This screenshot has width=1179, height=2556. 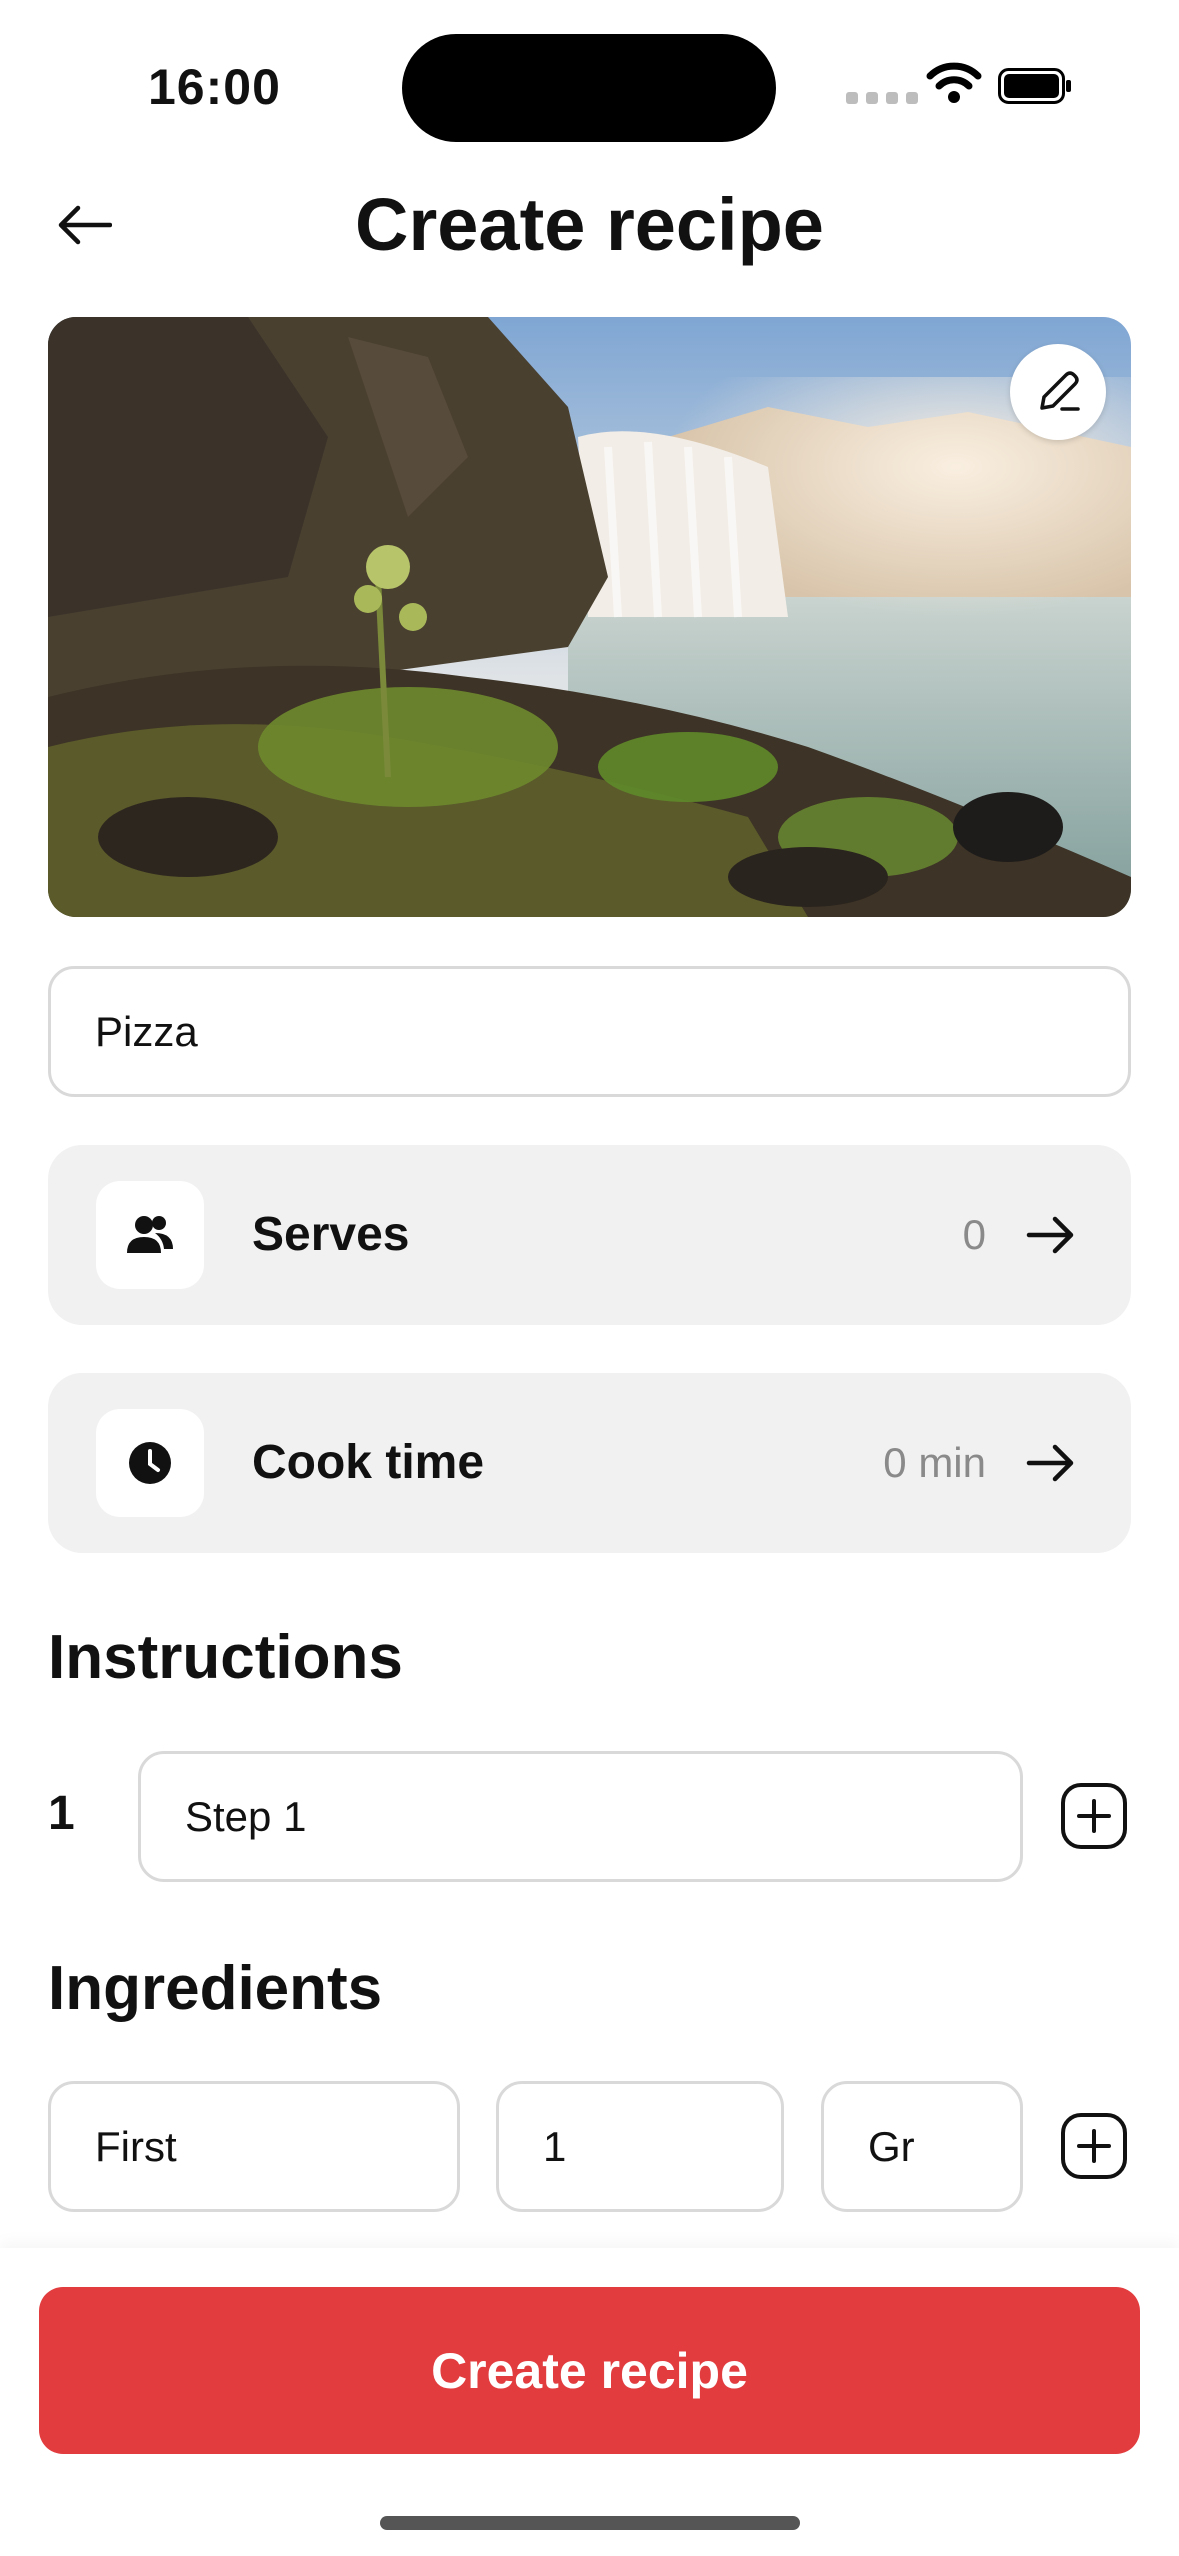 I want to click on clock-icon-container, so click(x=150, y=1463).